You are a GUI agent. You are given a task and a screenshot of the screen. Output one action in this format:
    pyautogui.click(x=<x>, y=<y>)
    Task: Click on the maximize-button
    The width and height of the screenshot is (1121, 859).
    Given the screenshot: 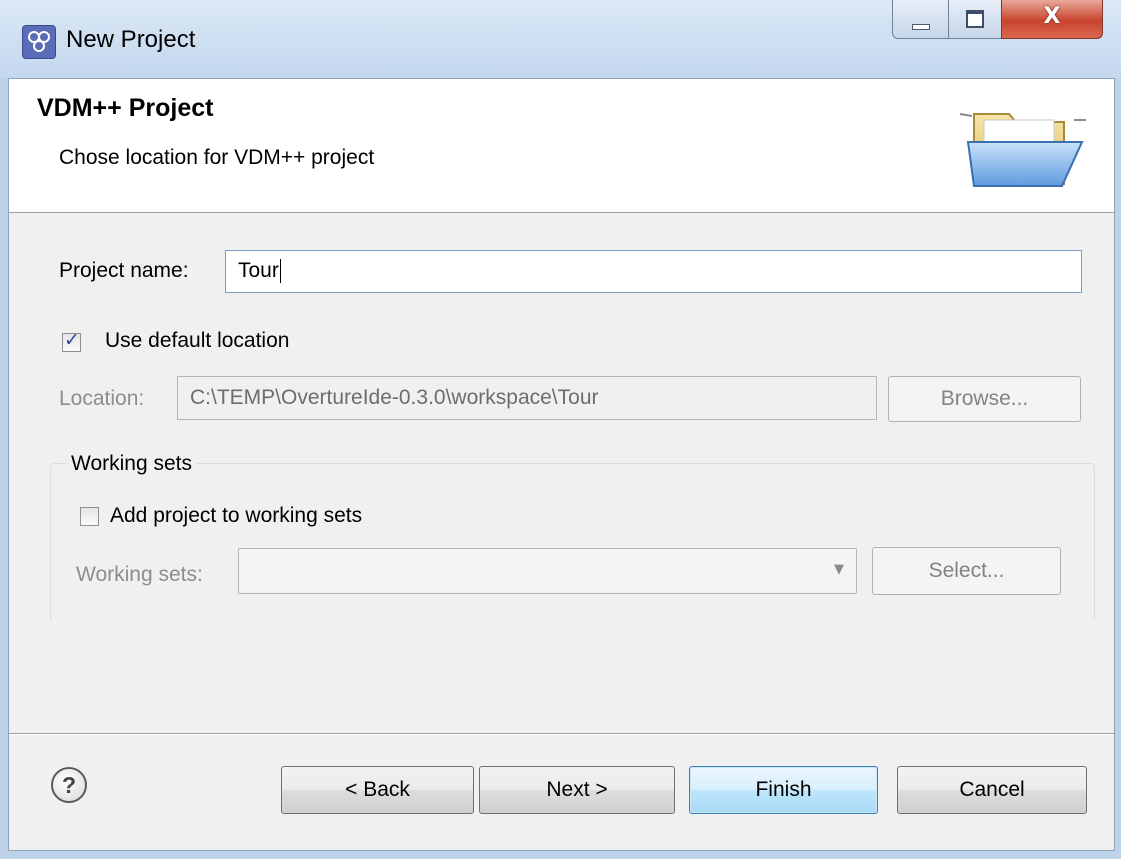 What is the action you would take?
    pyautogui.click(x=975, y=19)
    